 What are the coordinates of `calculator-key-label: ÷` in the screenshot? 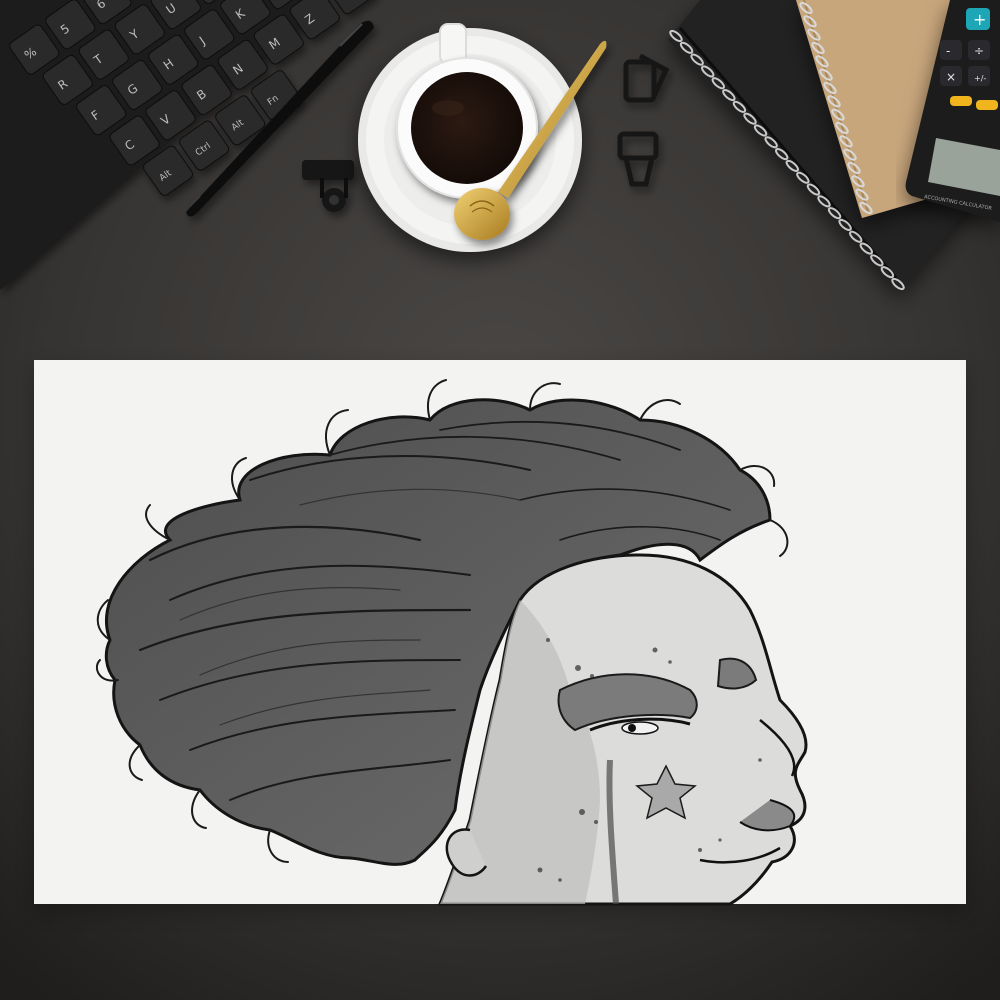 It's located at (979, 51).